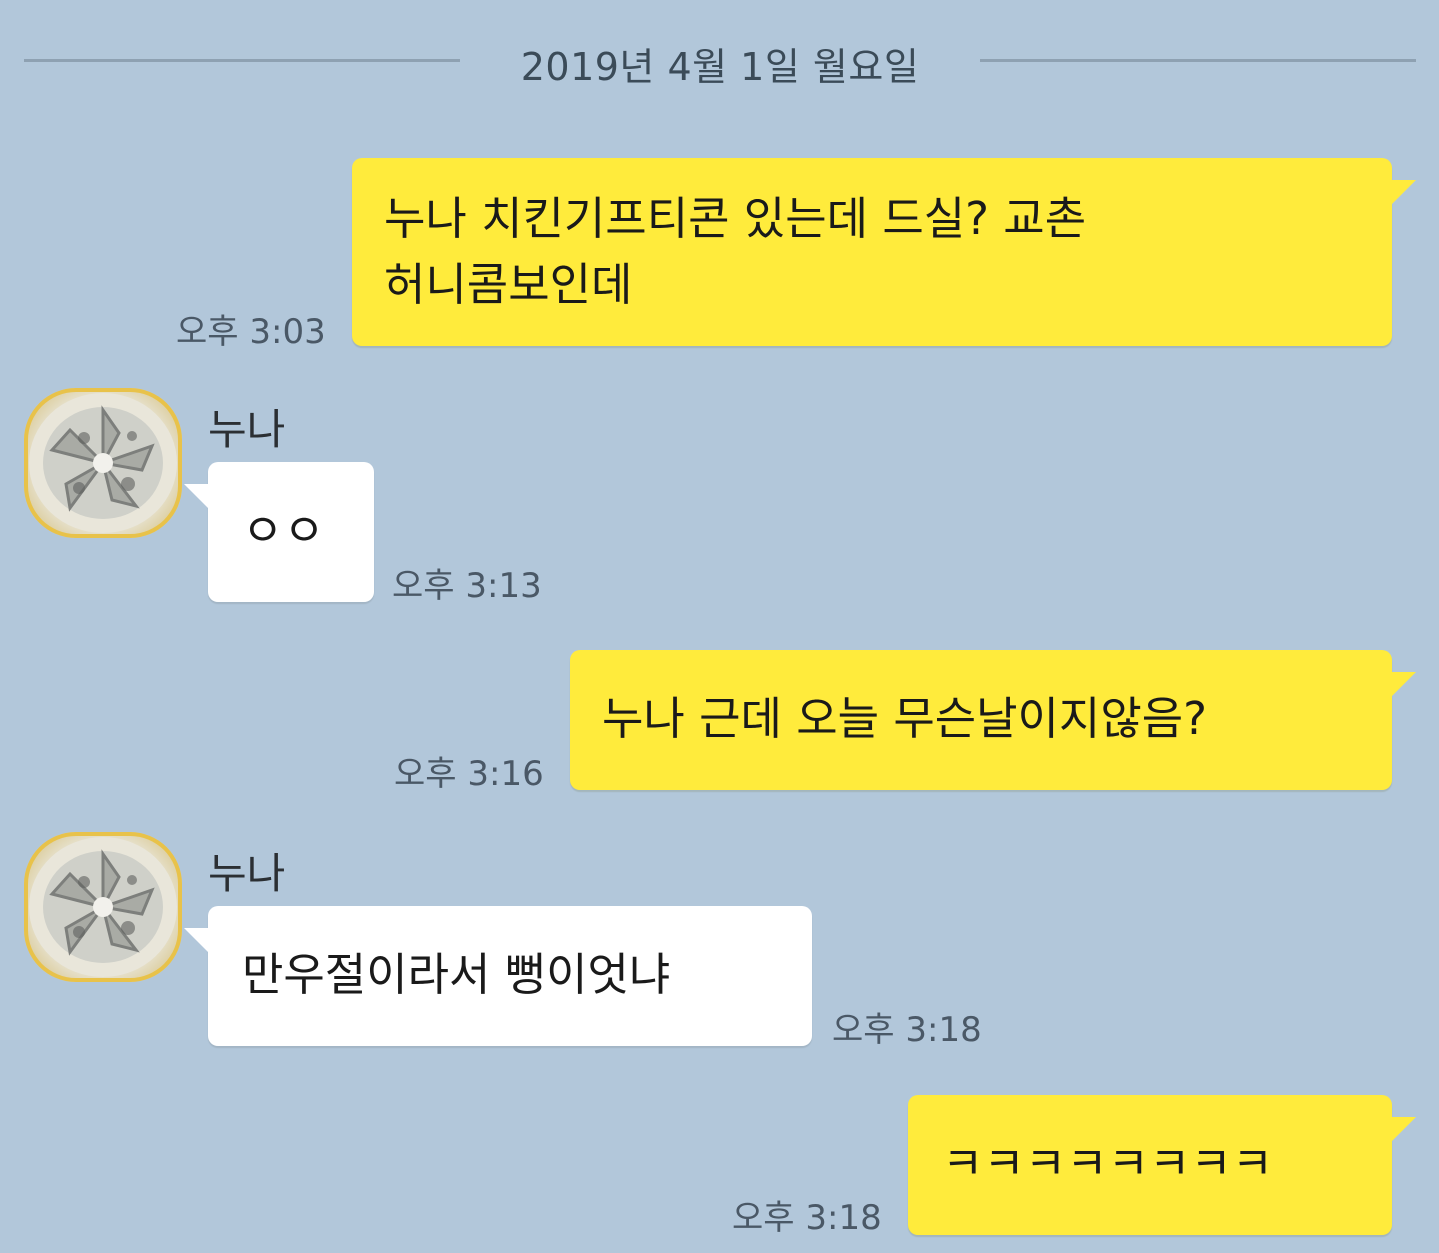  What do you see at coordinates (242, 60) in the screenshot?
I see `divider-line-left` at bounding box center [242, 60].